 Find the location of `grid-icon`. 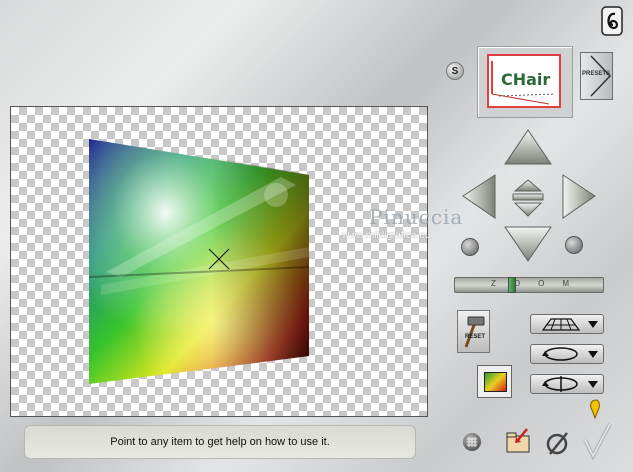

grid-icon is located at coordinates (472, 442).